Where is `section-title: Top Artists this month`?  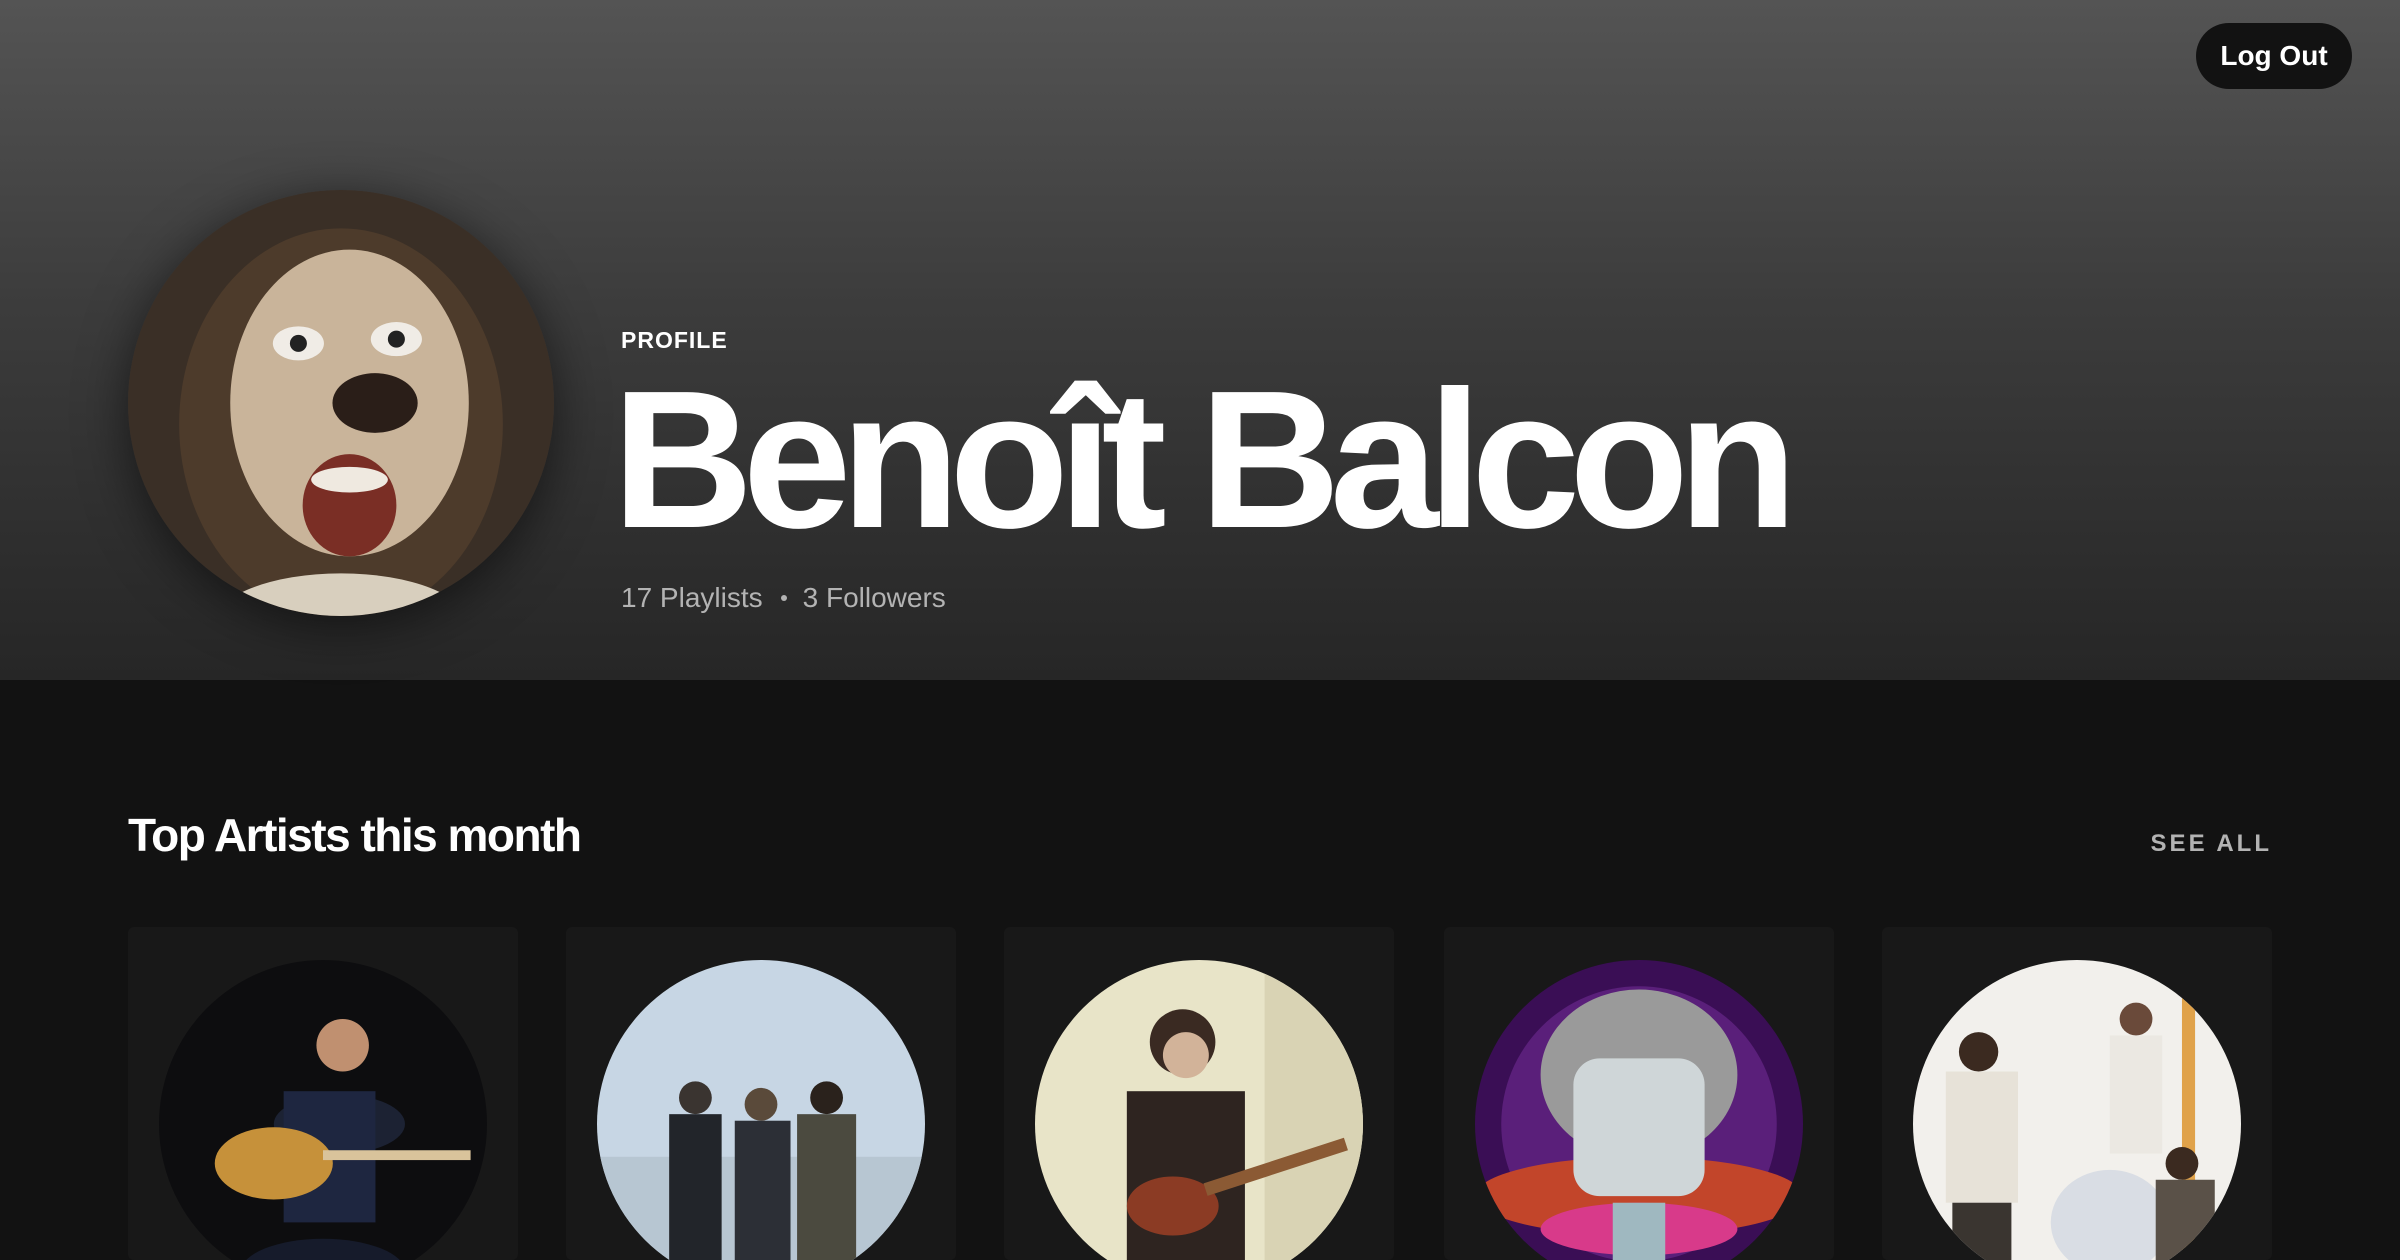 section-title: Top Artists this month is located at coordinates (355, 835).